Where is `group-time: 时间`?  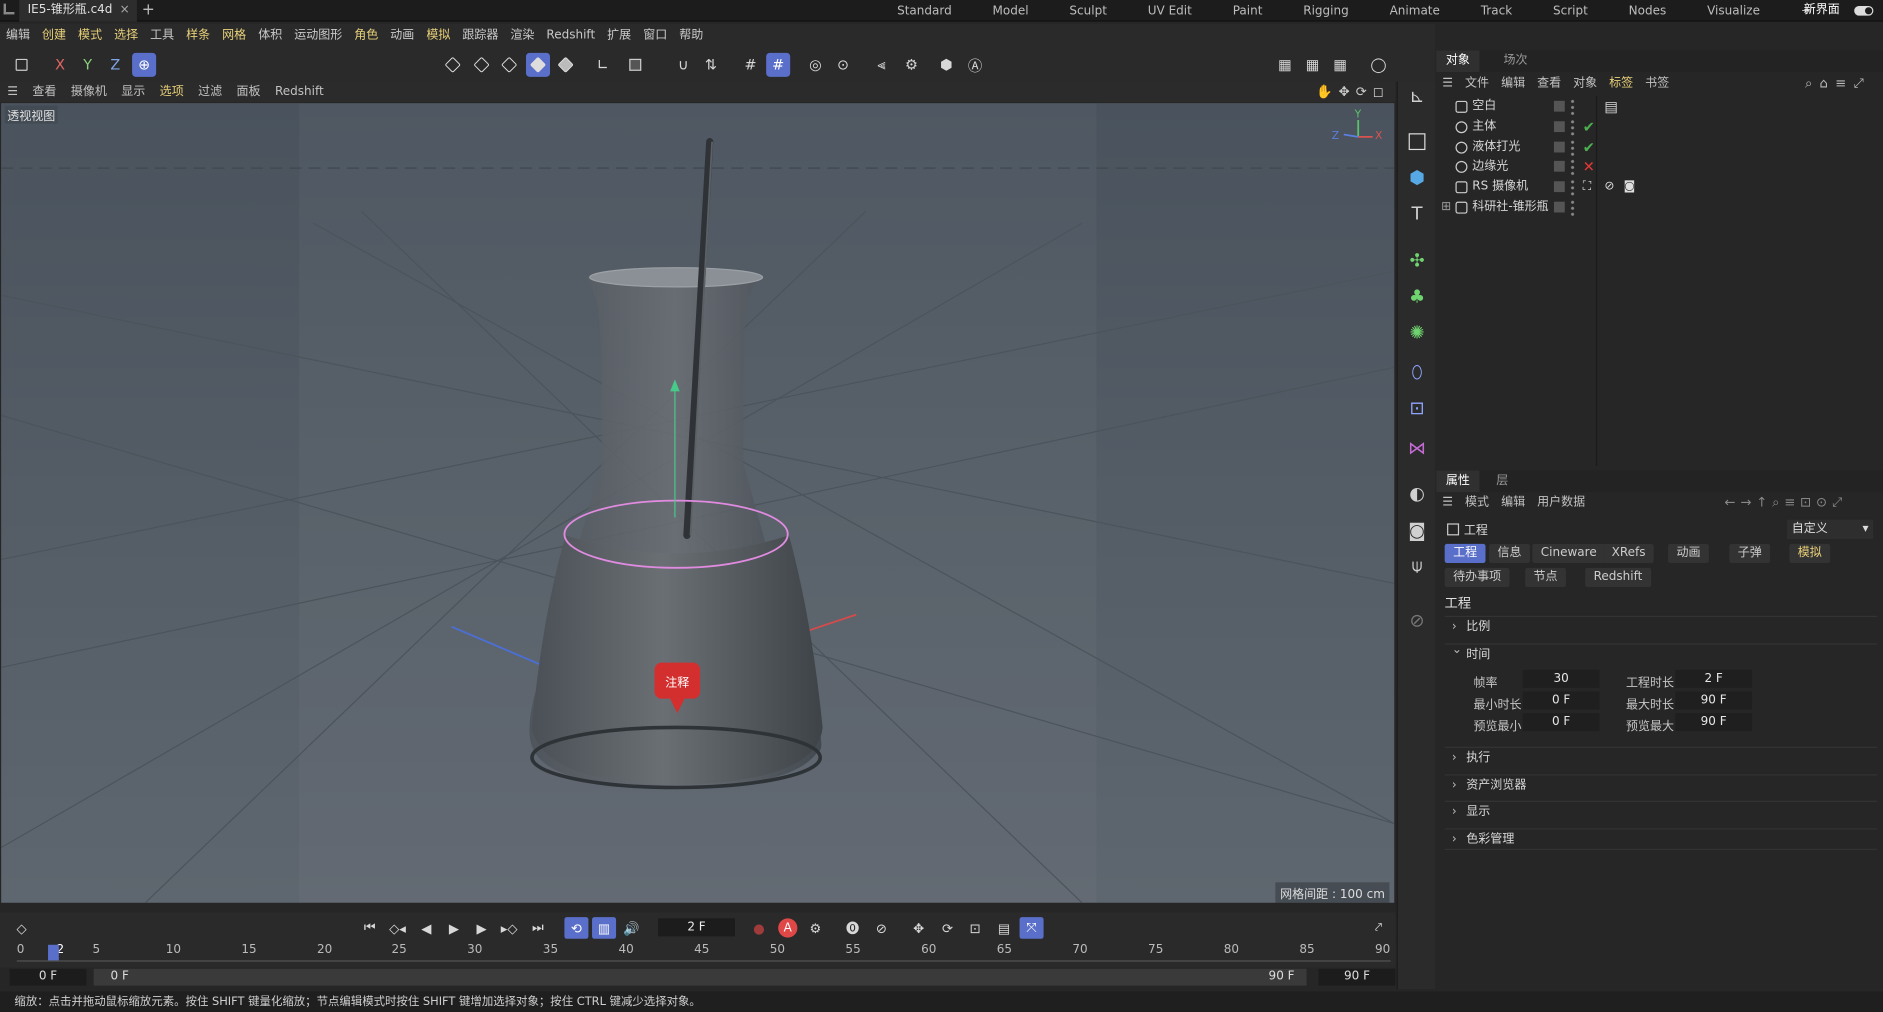
group-time: 时间 is located at coordinates (1660, 652).